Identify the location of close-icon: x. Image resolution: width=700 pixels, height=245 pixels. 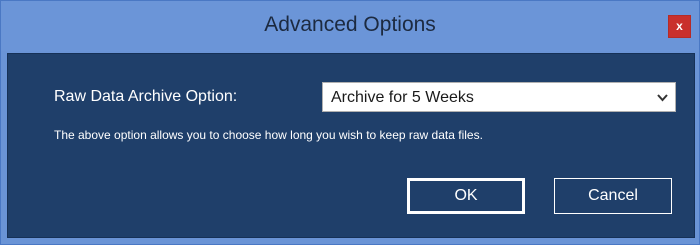
(679, 26).